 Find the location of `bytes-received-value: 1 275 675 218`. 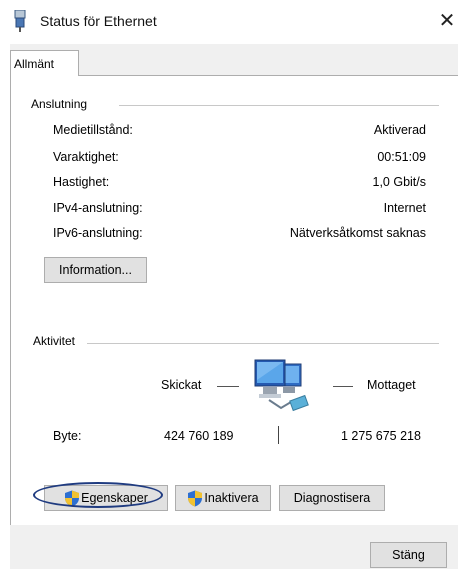

bytes-received-value: 1 275 675 218 is located at coordinates (381, 436).